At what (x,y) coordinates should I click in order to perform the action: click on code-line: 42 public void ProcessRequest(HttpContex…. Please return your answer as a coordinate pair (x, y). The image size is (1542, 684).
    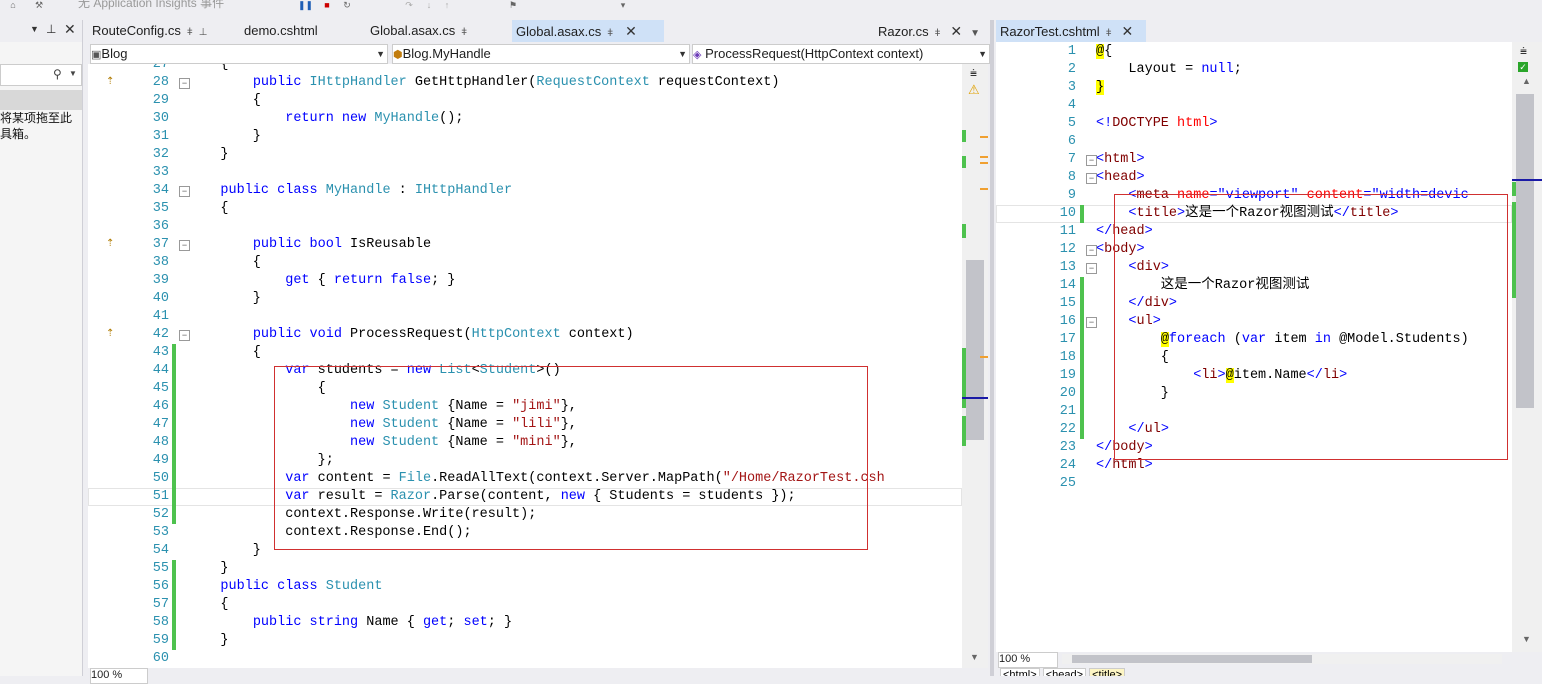
    Looking at the image, I should click on (525, 335).